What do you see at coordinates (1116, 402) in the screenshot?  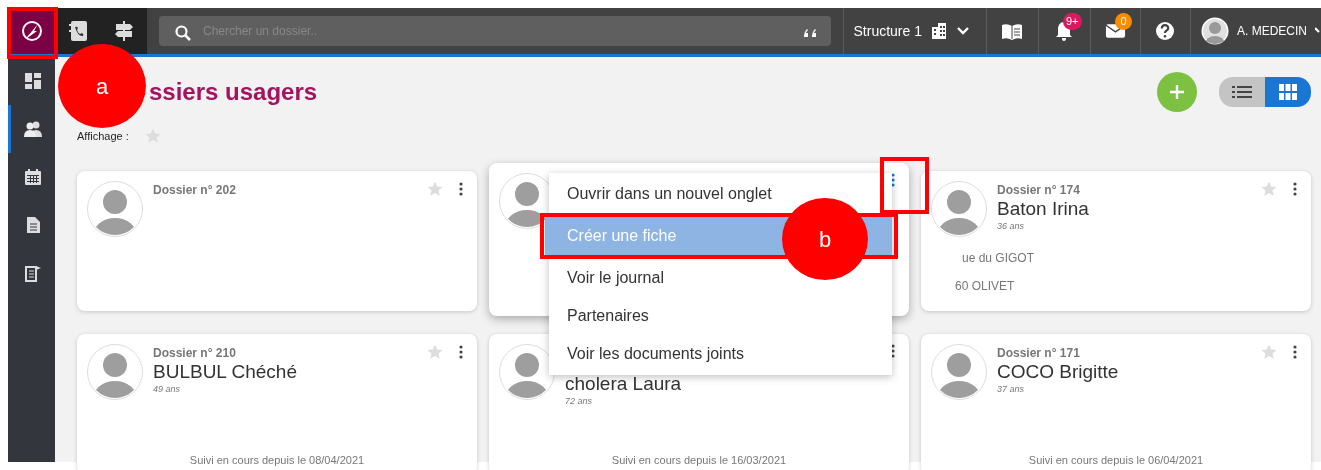 I see `patient-card: Dossier n° 171 COCO Brigitte 37 ans Suivi en cours depuis le 06/04/2021` at bounding box center [1116, 402].